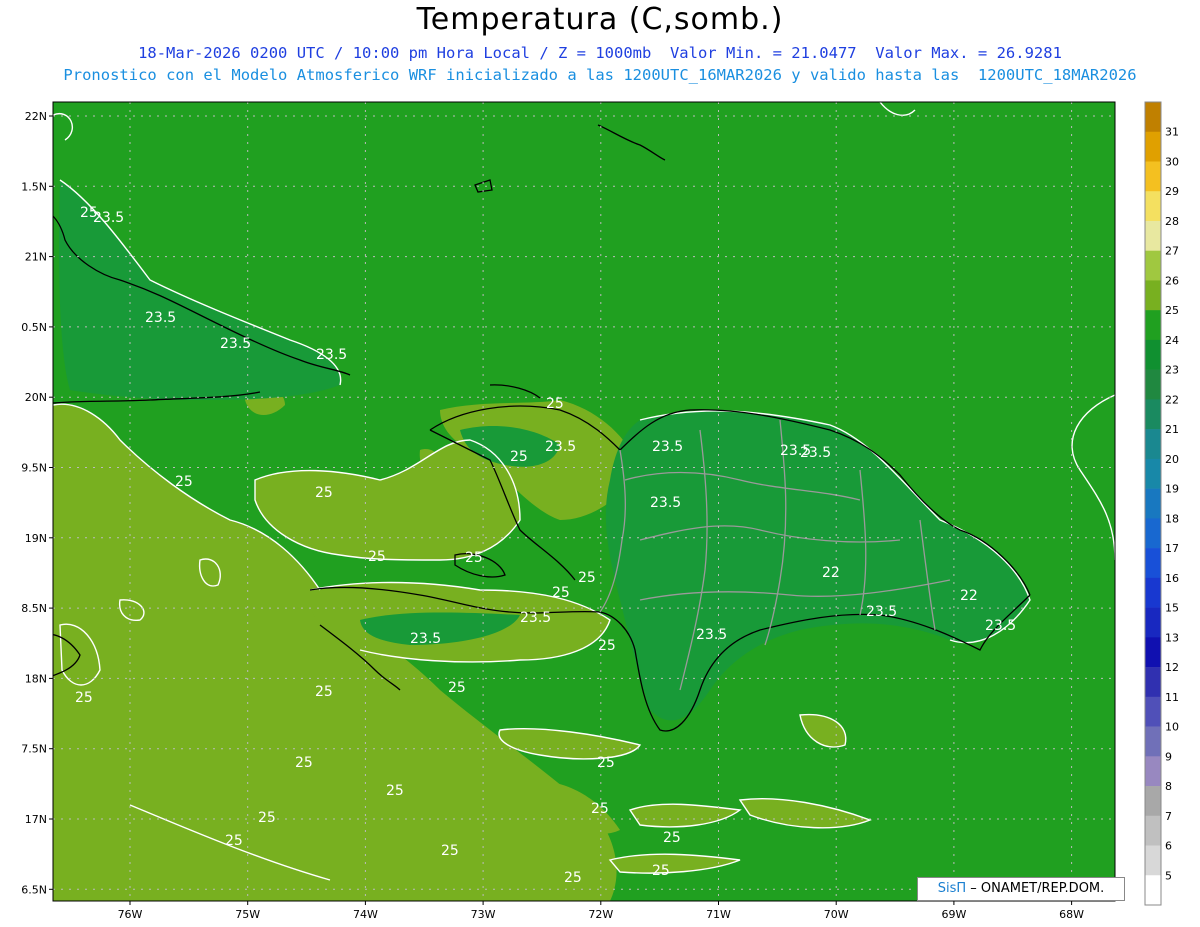 The image size is (1200, 927). What do you see at coordinates (1168, 786) in the screenshot?
I see `colorbar-label: 8` at bounding box center [1168, 786].